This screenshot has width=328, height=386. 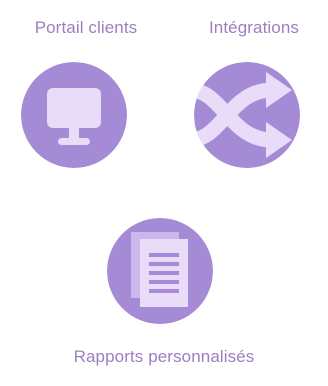 I want to click on feature-circle-portail-clients, so click(x=74, y=115).